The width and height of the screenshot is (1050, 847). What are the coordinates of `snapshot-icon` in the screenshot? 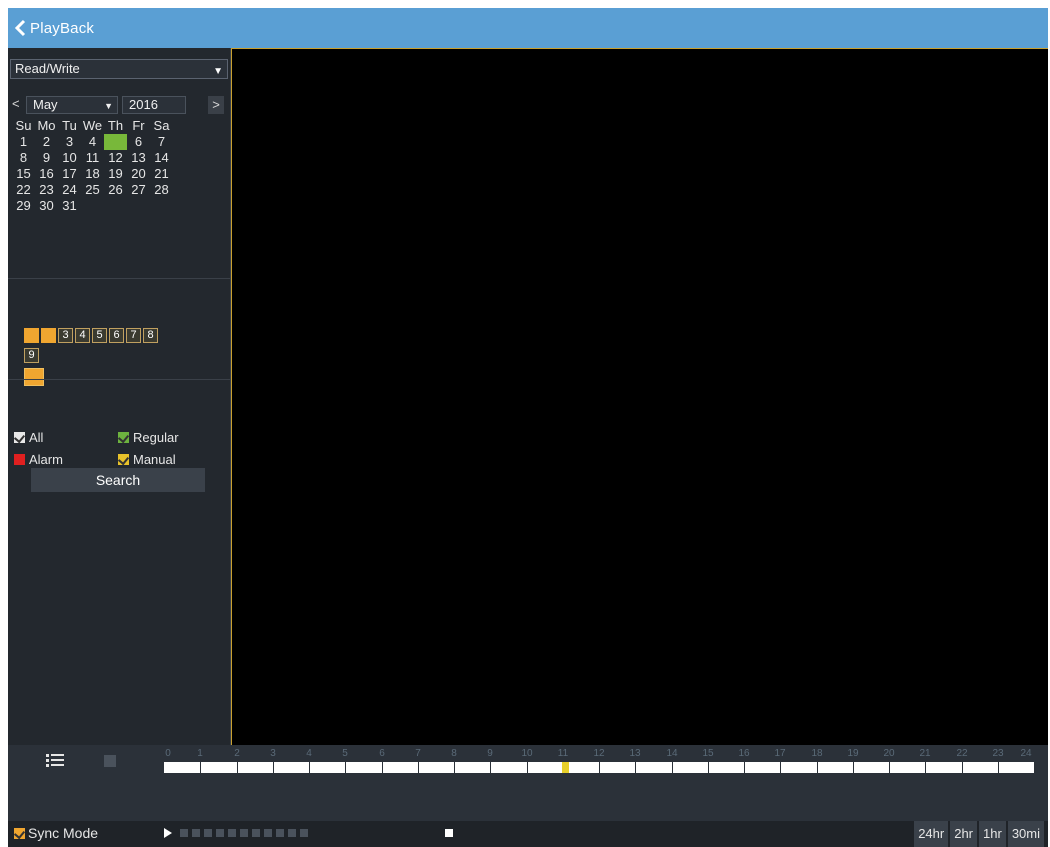 It's located at (304, 833).